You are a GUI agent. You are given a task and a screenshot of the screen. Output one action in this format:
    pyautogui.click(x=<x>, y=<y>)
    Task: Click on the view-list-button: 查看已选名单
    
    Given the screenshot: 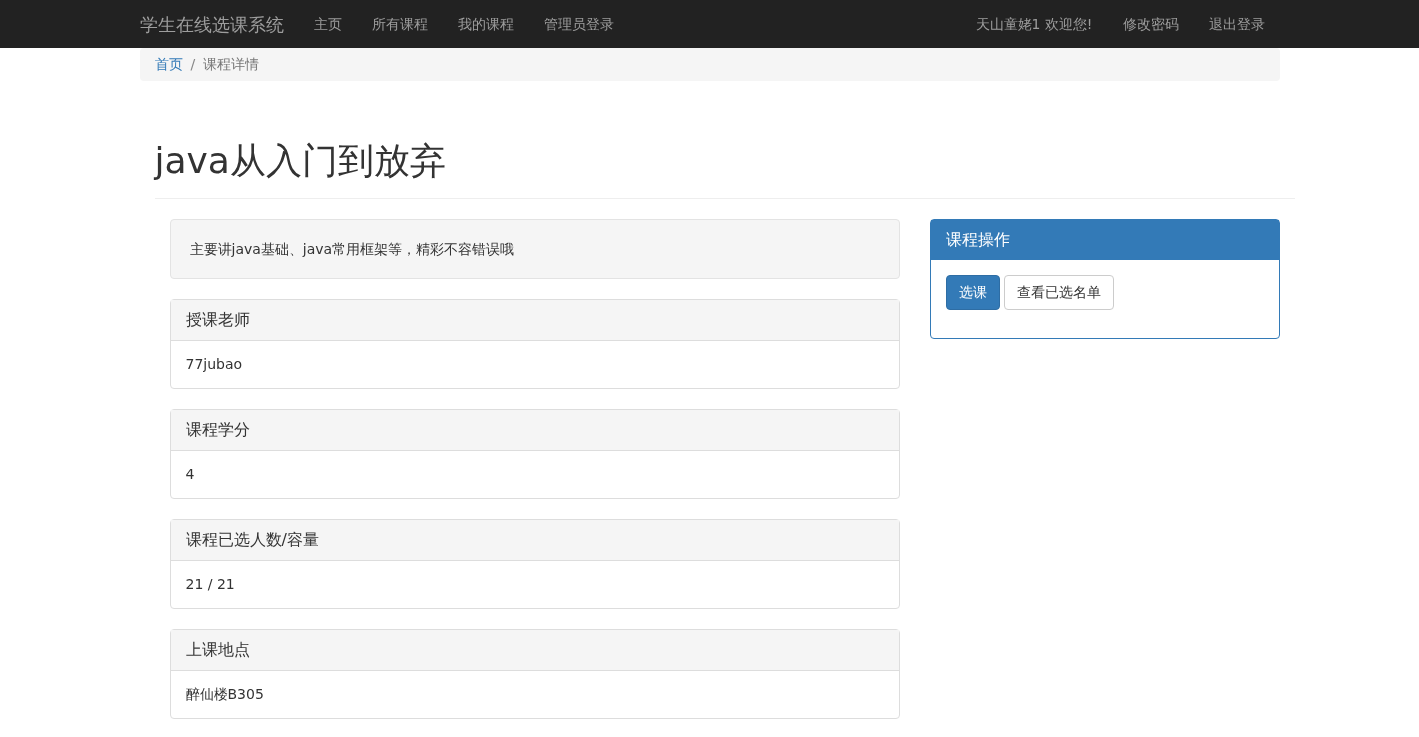 What is the action you would take?
    pyautogui.click(x=1058, y=293)
    